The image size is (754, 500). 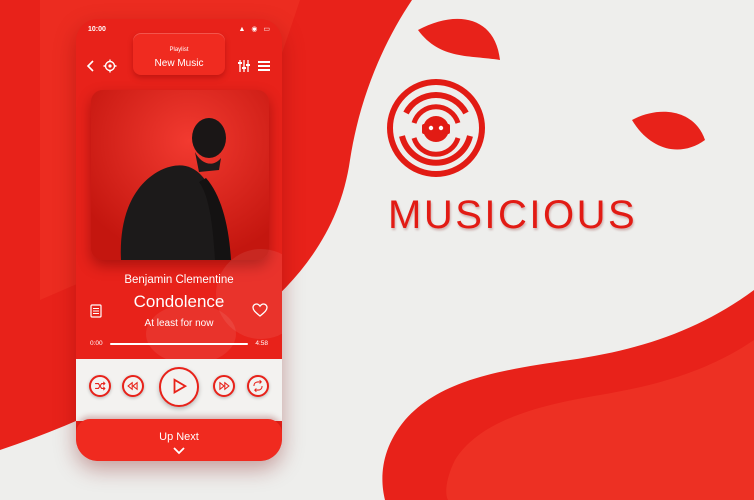 What do you see at coordinates (110, 66) in the screenshot?
I see `settings-icon` at bounding box center [110, 66].